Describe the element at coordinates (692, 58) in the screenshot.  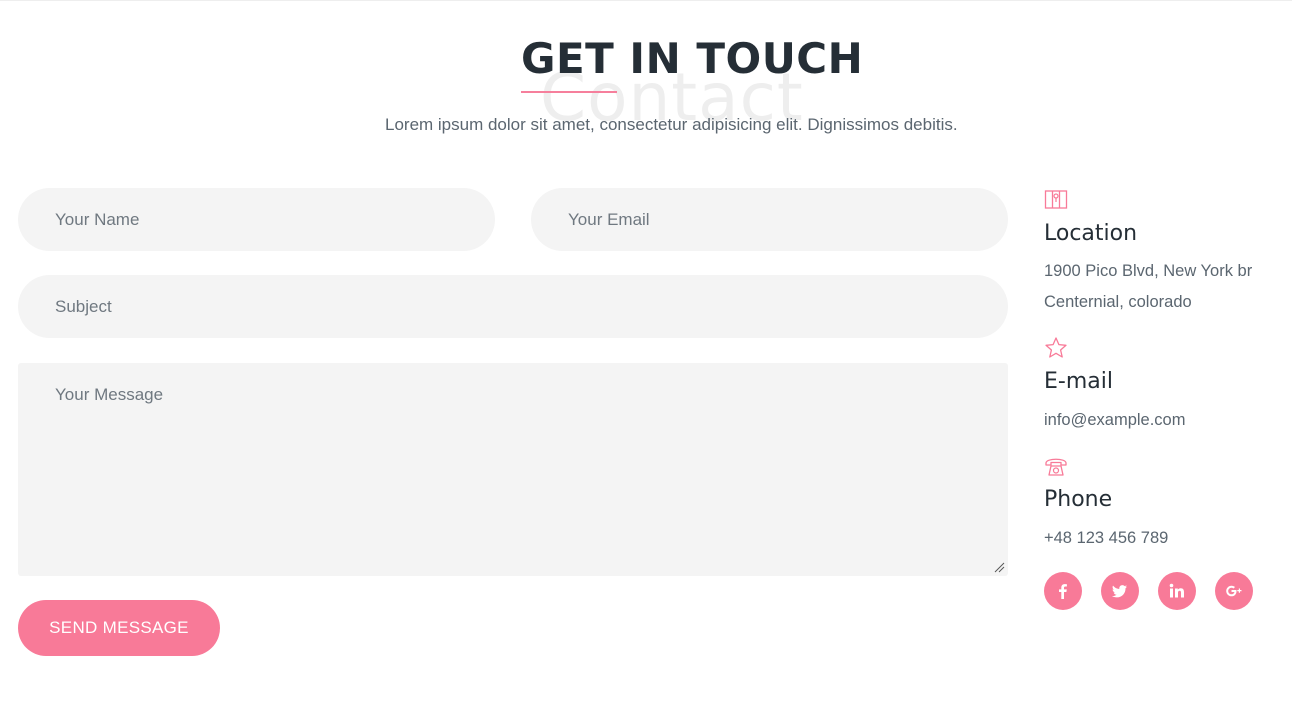
I see `section-title: GET IN TOUCH` at that location.